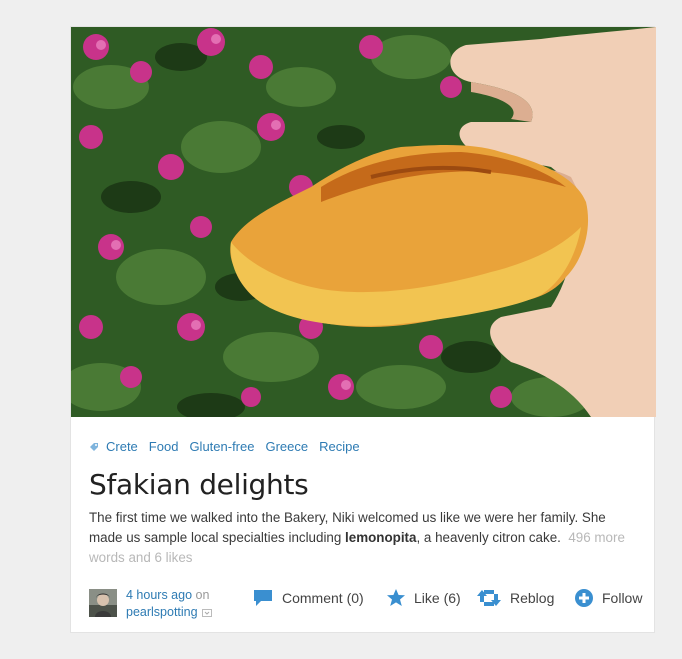 The width and height of the screenshot is (682, 659). What do you see at coordinates (488, 537) in the screenshot?
I see `excerpt-text-end: , a heavenly citron cake.` at bounding box center [488, 537].